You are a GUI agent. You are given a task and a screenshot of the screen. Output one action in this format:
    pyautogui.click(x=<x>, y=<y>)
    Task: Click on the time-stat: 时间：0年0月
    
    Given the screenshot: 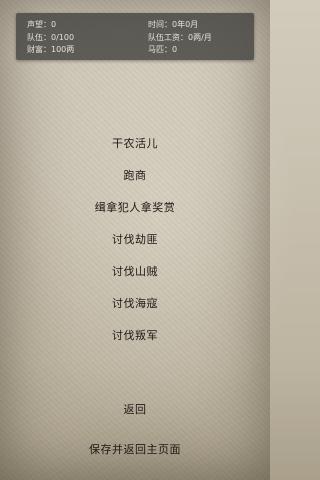 What is the action you would take?
    pyautogui.click(x=173, y=24)
    